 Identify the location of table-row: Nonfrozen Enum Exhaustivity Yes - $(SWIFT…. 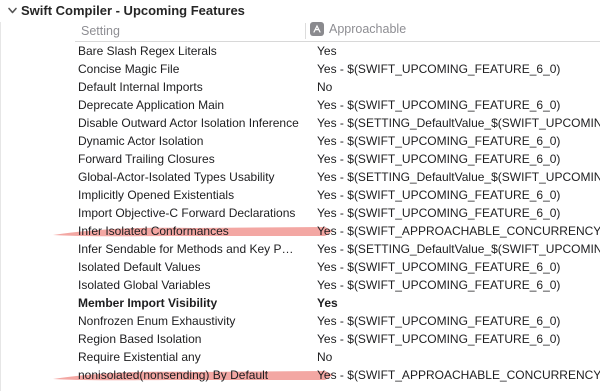
(337, 321).